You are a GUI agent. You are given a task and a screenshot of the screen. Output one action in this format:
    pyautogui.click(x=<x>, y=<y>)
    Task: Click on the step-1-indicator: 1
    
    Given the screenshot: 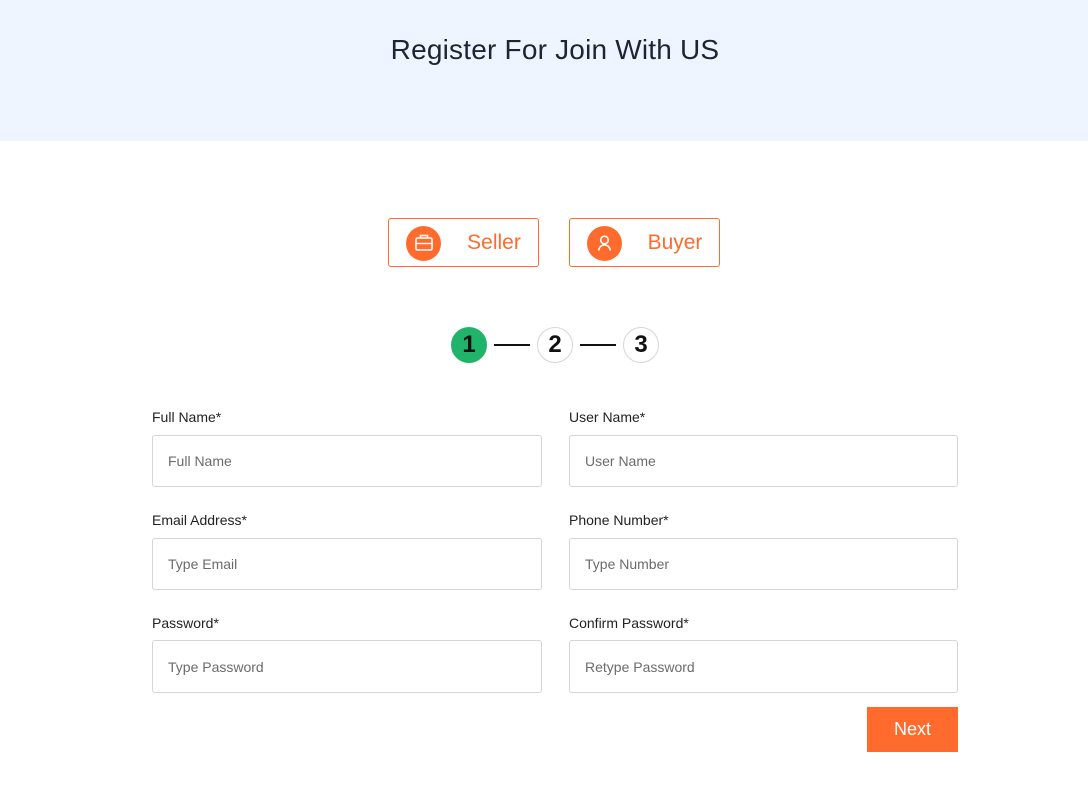 What is the action you would take?
    pyautogui.click(x=469, y=345)
    